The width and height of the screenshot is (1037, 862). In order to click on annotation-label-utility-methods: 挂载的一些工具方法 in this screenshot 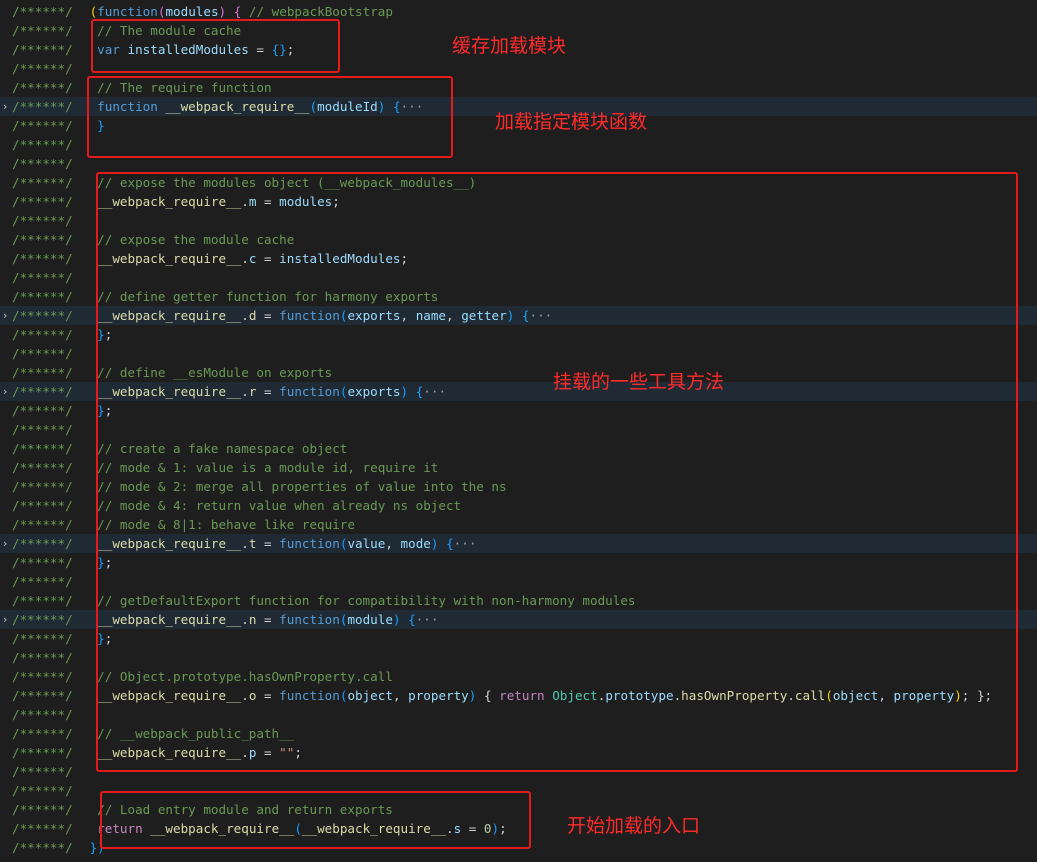, I will do `click(639, 382)`.